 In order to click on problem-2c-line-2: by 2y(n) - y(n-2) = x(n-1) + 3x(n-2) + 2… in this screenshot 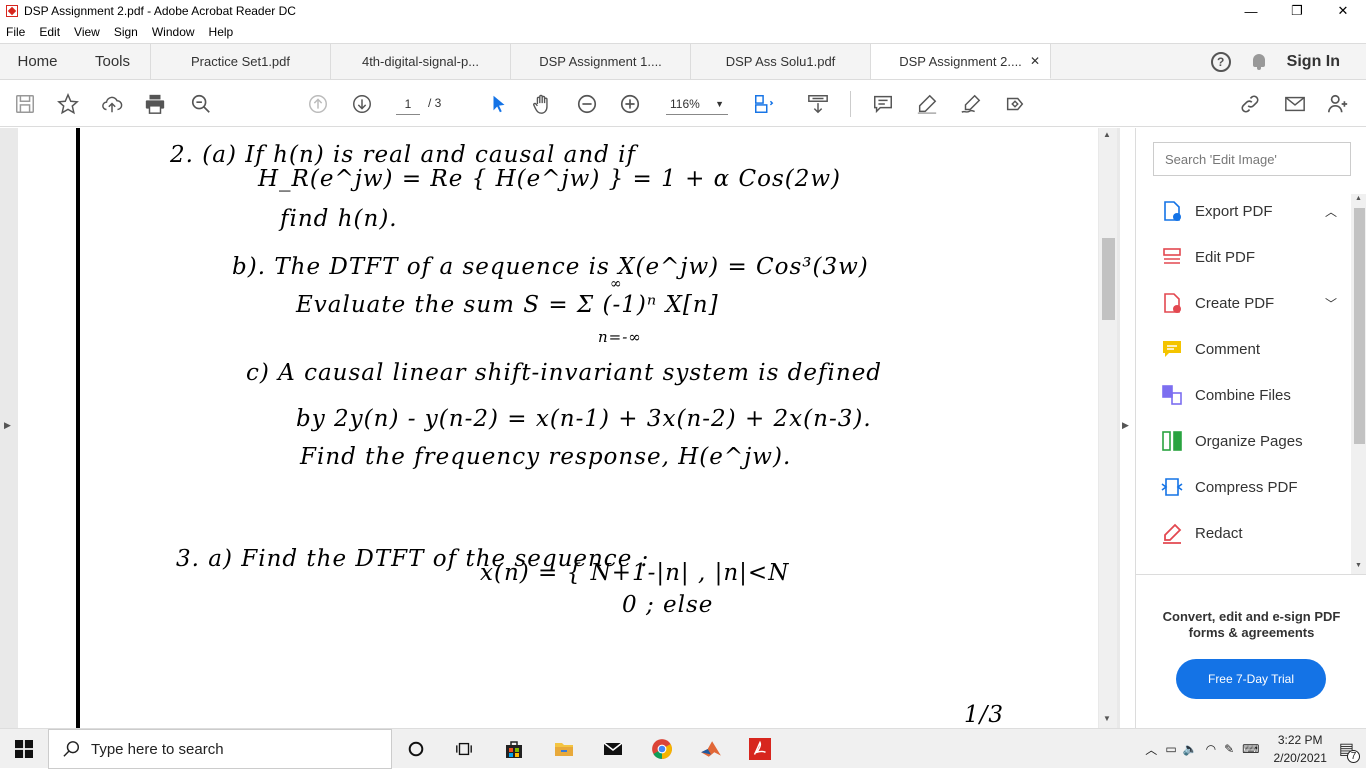, I will do `click(584, 419)`.